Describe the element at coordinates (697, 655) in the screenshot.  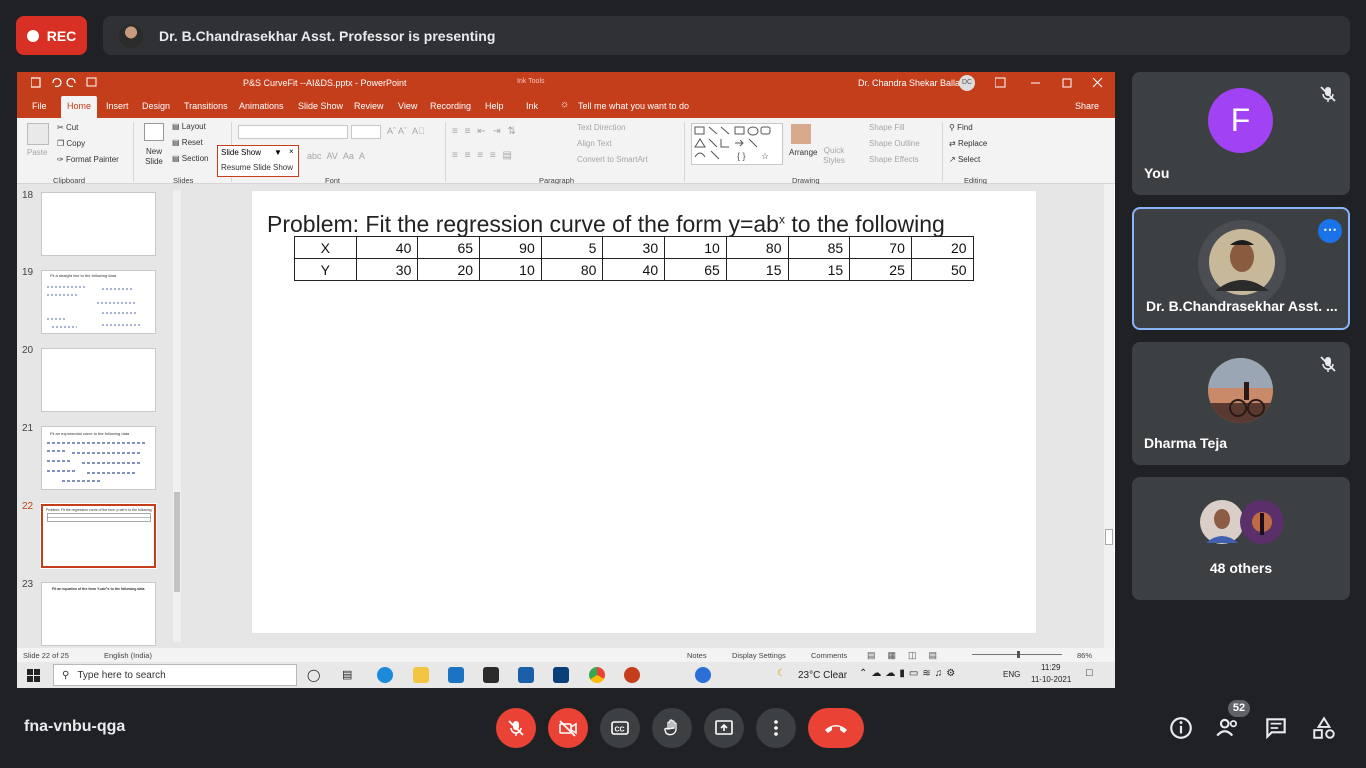
I see `notes-button: Notes` at that location.